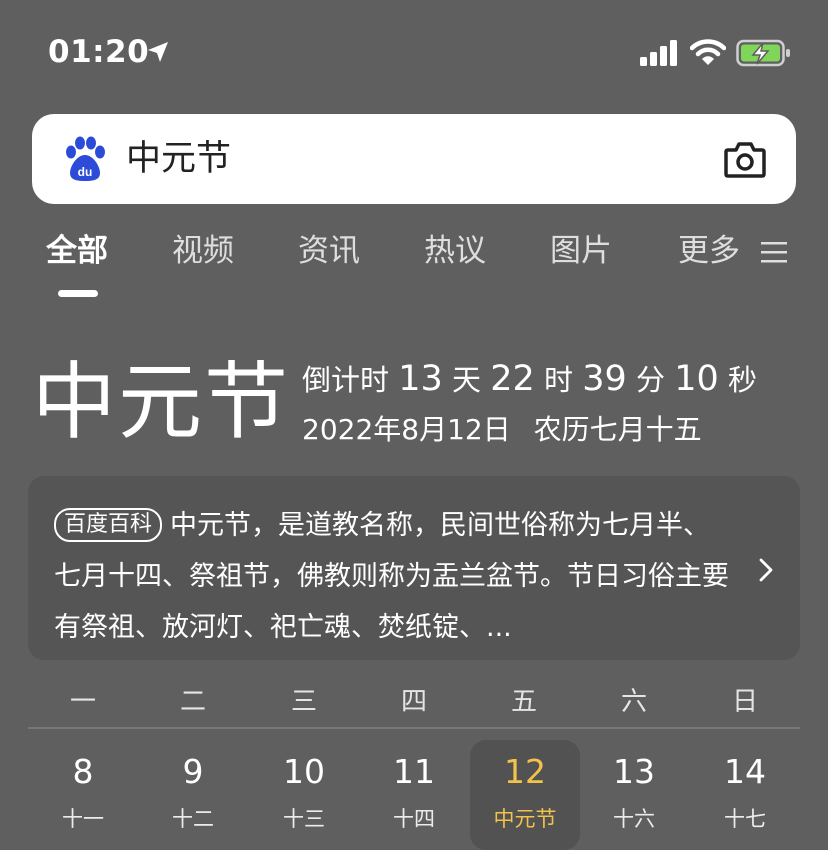  Describe the element at coordinates (708, 52) in the screenshot. I see `wifi-icon` at that location.